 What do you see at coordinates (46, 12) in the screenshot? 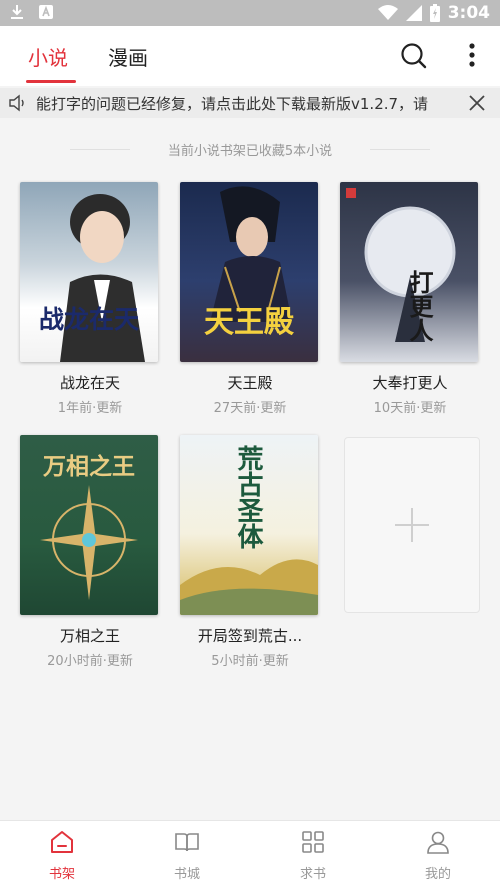
I see `app-notification-icon` at bounding box center [46, 12].